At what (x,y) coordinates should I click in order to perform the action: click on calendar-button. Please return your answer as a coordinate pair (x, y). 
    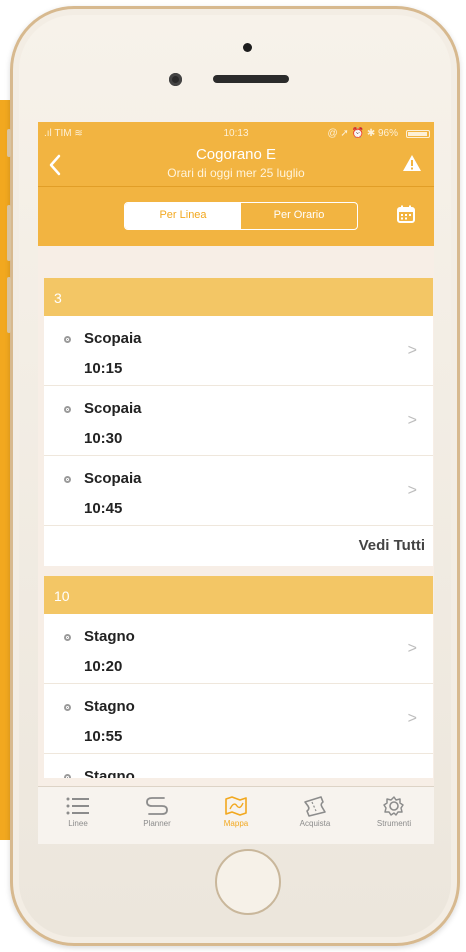
    Looking at the image, I should click on (407, 215).